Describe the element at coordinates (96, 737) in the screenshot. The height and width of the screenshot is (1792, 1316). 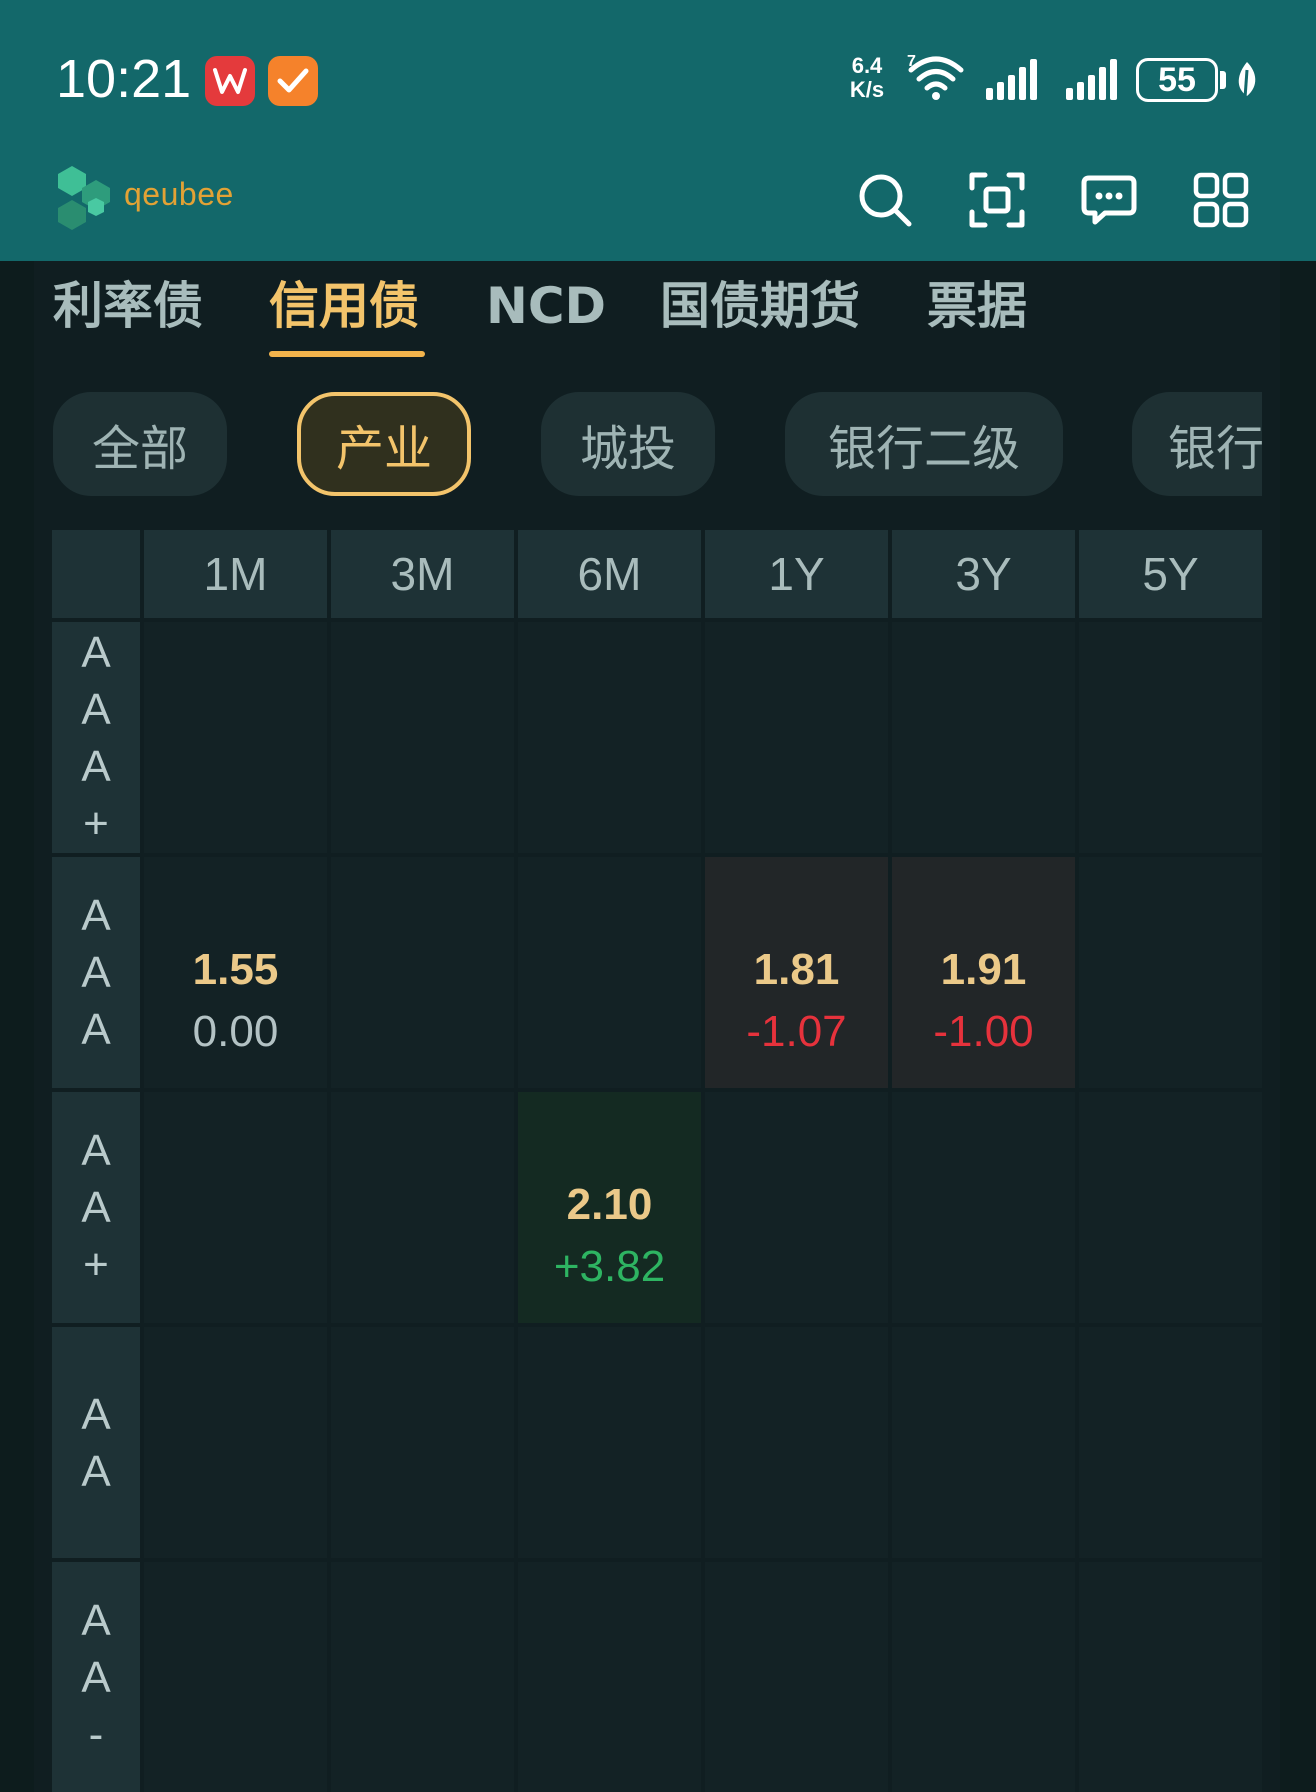
I see `row-label-rating: A A A +` at that location.